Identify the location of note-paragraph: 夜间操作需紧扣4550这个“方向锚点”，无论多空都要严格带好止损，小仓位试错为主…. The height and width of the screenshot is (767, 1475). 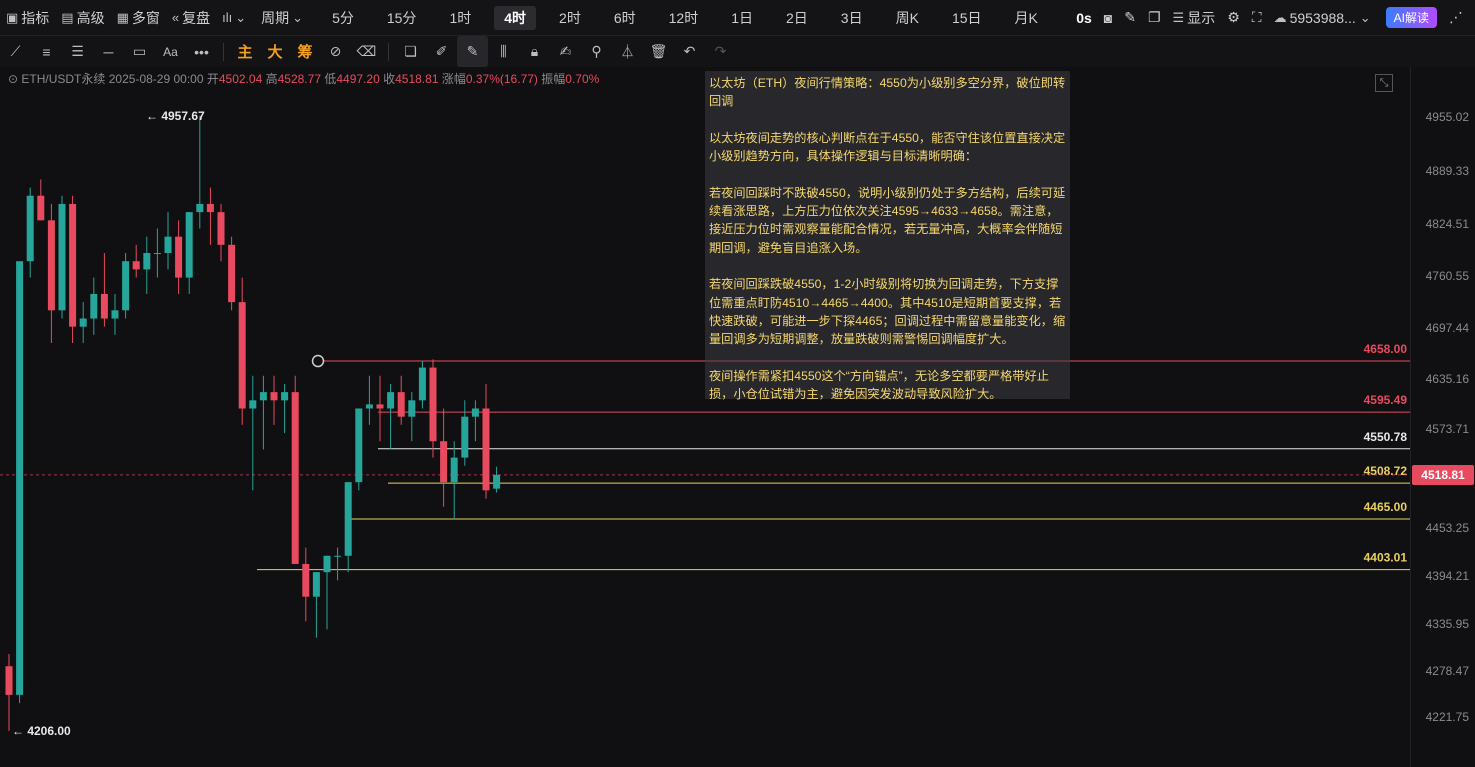
(879, 385).